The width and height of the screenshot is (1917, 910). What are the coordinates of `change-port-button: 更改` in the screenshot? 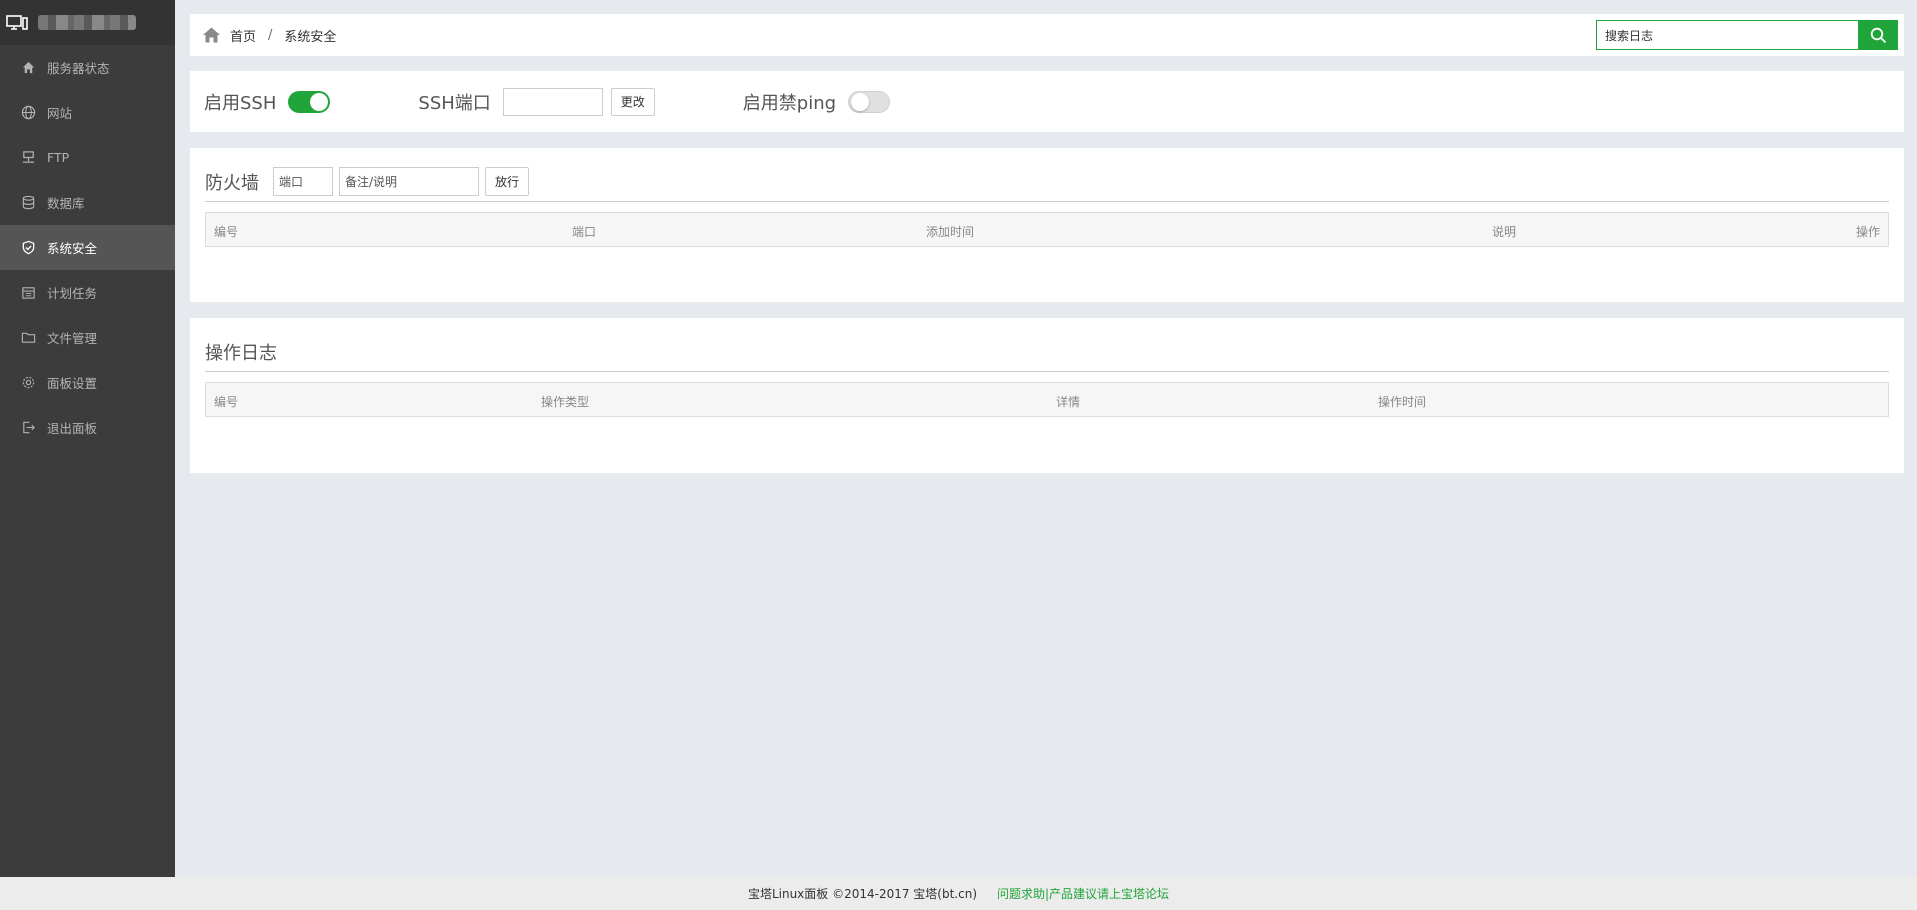 It's located at (632, 101).